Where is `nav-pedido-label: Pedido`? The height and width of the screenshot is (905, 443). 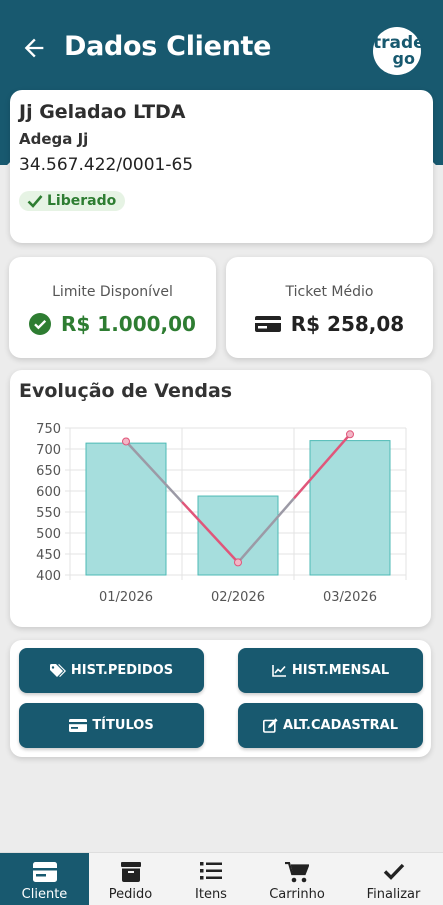 nav-pedido-label: Pedido is located at coordinates (130, 894).